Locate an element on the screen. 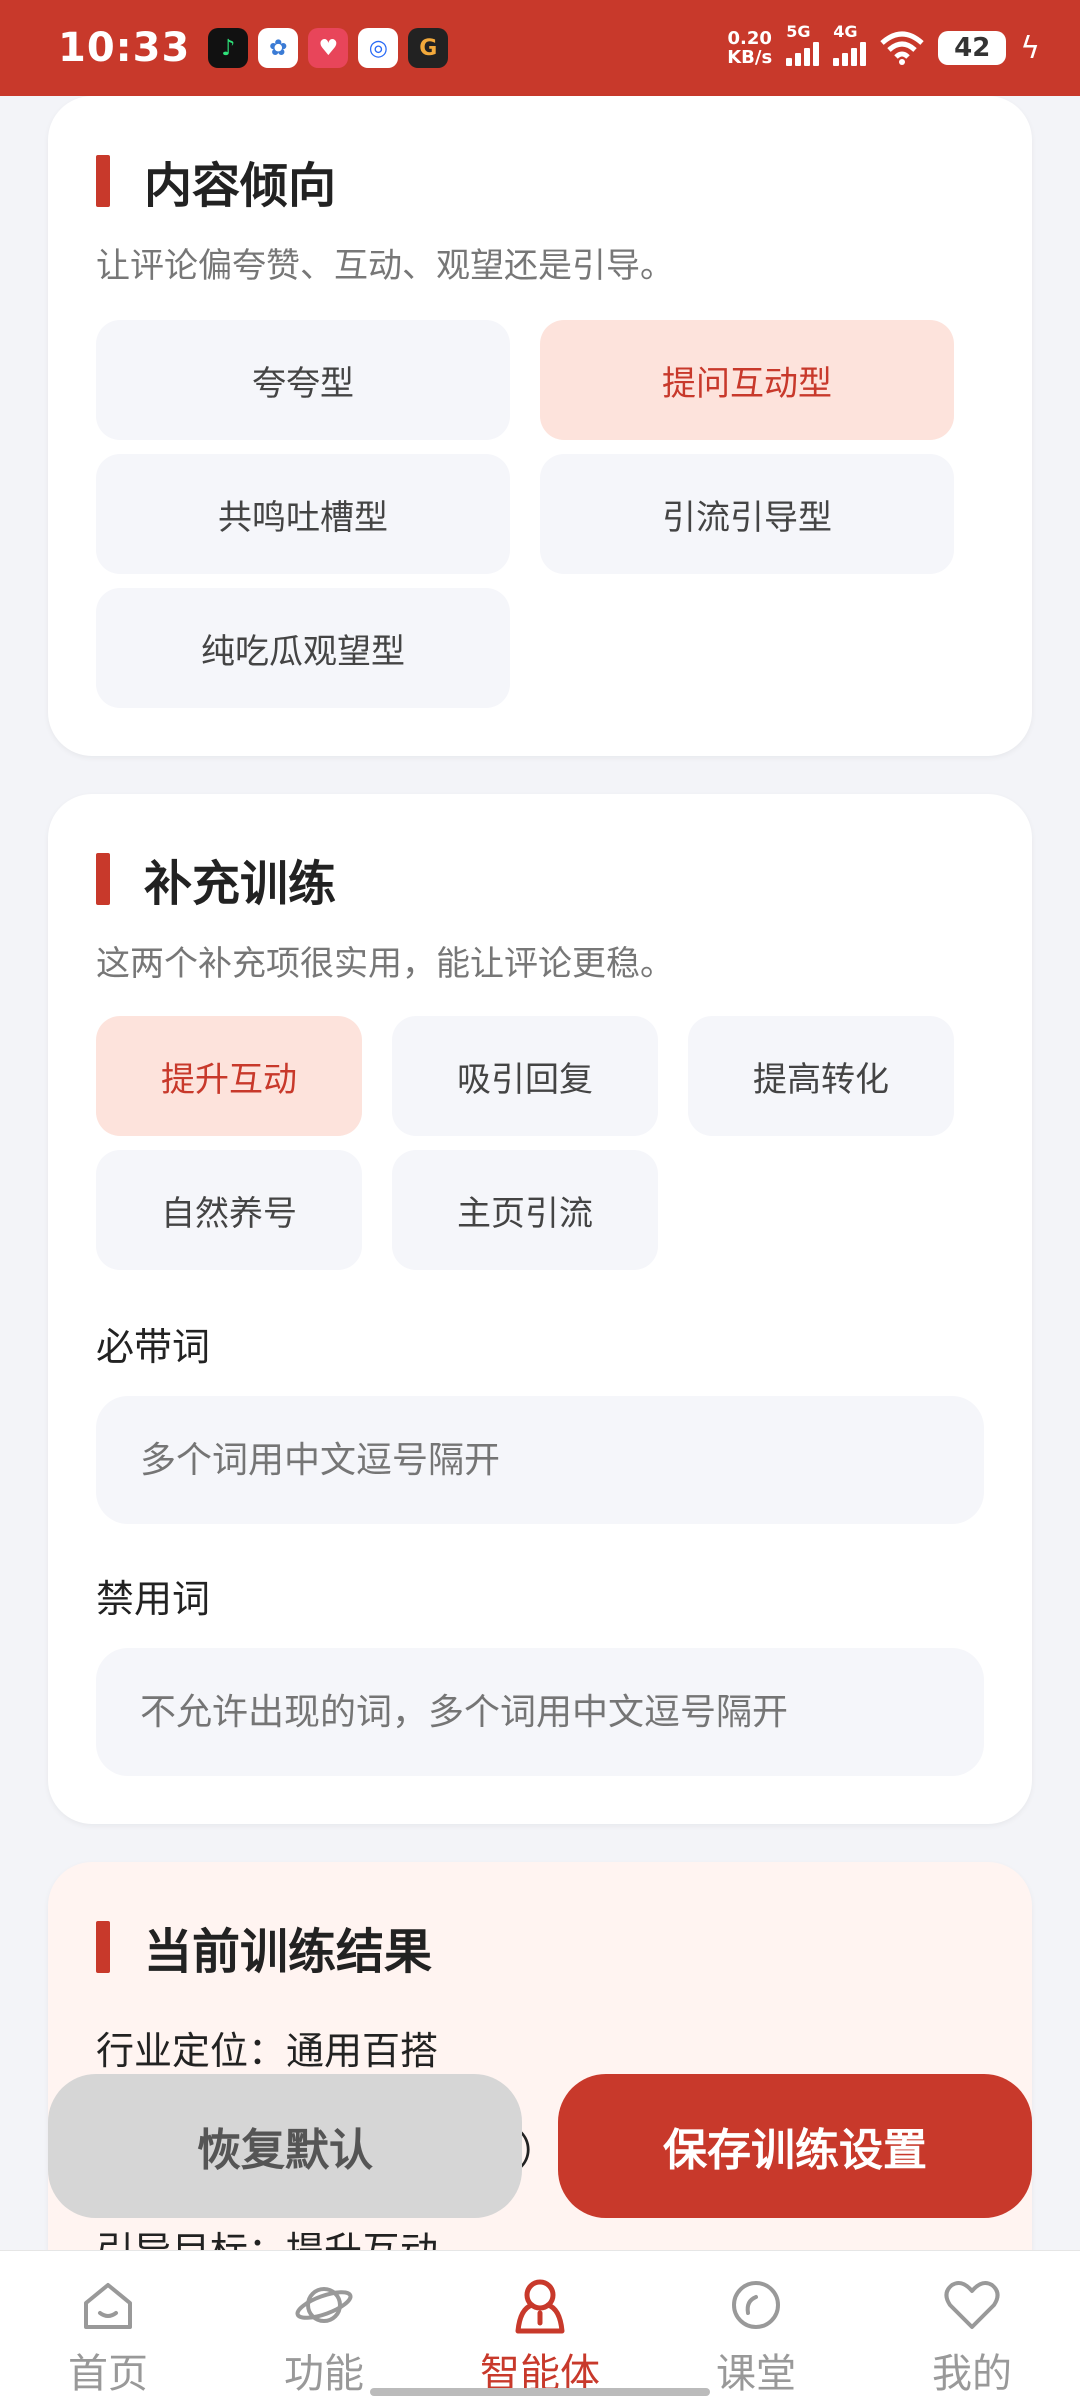  save-training-button: 保存训练设置 is located at coordinates (795, 2146).